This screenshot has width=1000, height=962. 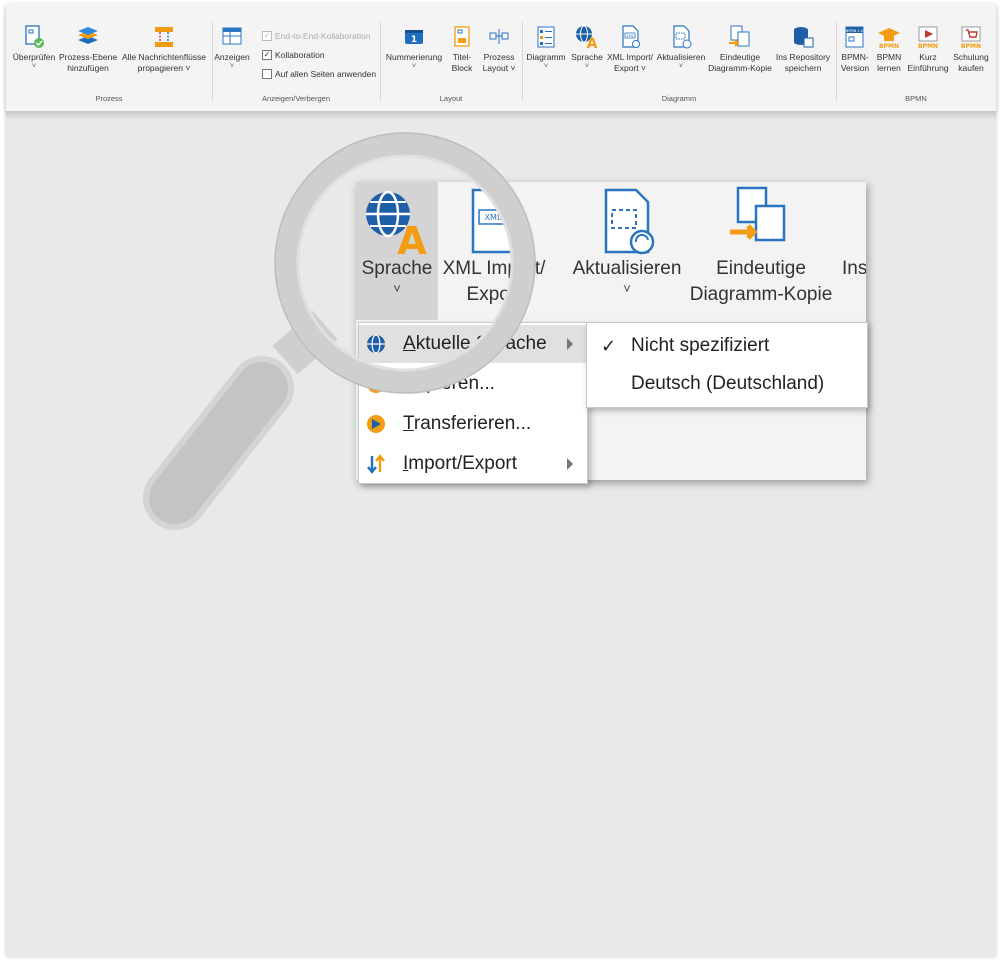 What do you see at coordinates (916, 98) in the screenshot?
I see `group-label-bpmn: BPMN` at bounding box center [916, 98].